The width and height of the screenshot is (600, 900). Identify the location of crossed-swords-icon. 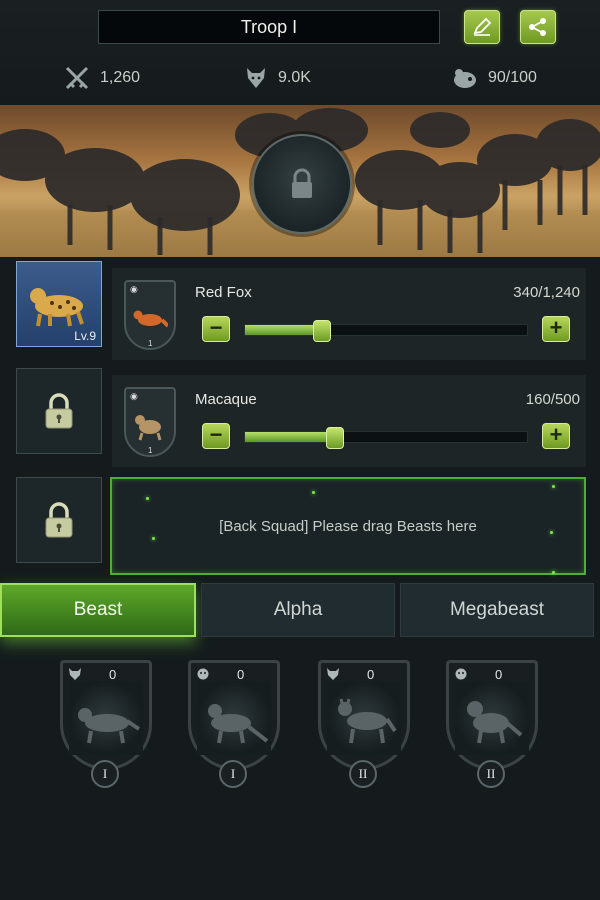
(77, 78).